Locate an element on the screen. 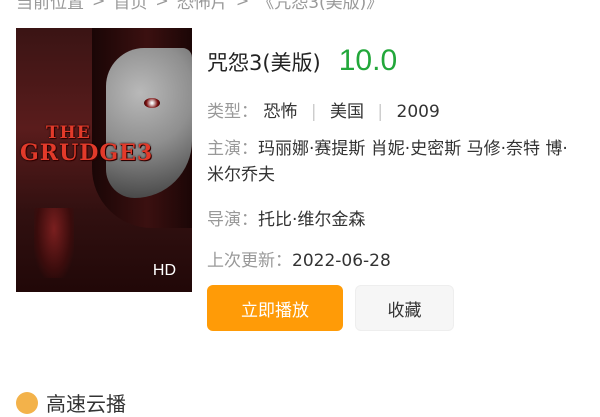 This screenshot has width=600, height=417. movie-title: 咒怨3(美版) is located at coordinates (264, 63).